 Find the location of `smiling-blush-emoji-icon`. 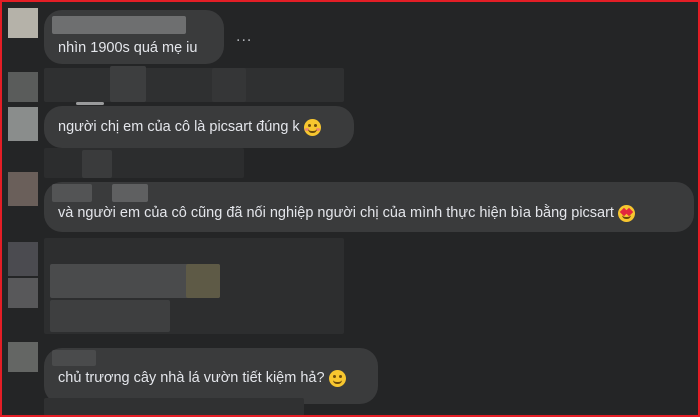

smiling-blush-emoji-icon is located at coordinates (312, 127).